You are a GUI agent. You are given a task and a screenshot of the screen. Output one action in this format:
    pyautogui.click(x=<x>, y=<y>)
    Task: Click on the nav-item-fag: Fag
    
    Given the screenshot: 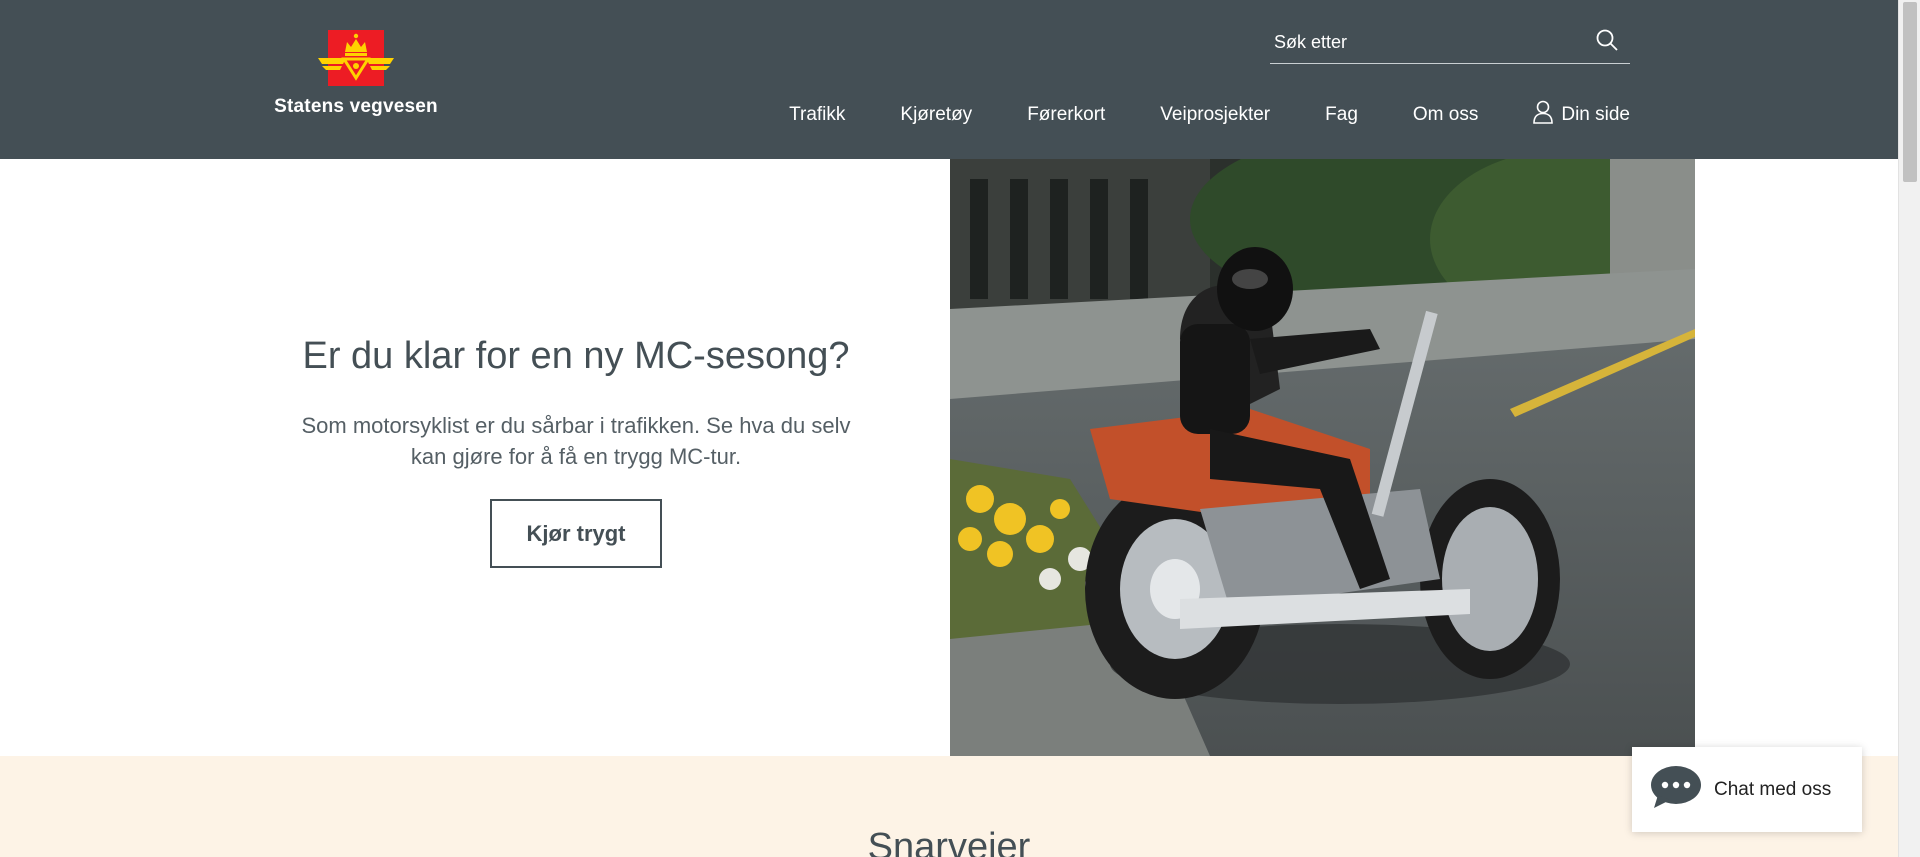 What is the action you would take?
    pyautogui.click(x=1341, y=115)
    